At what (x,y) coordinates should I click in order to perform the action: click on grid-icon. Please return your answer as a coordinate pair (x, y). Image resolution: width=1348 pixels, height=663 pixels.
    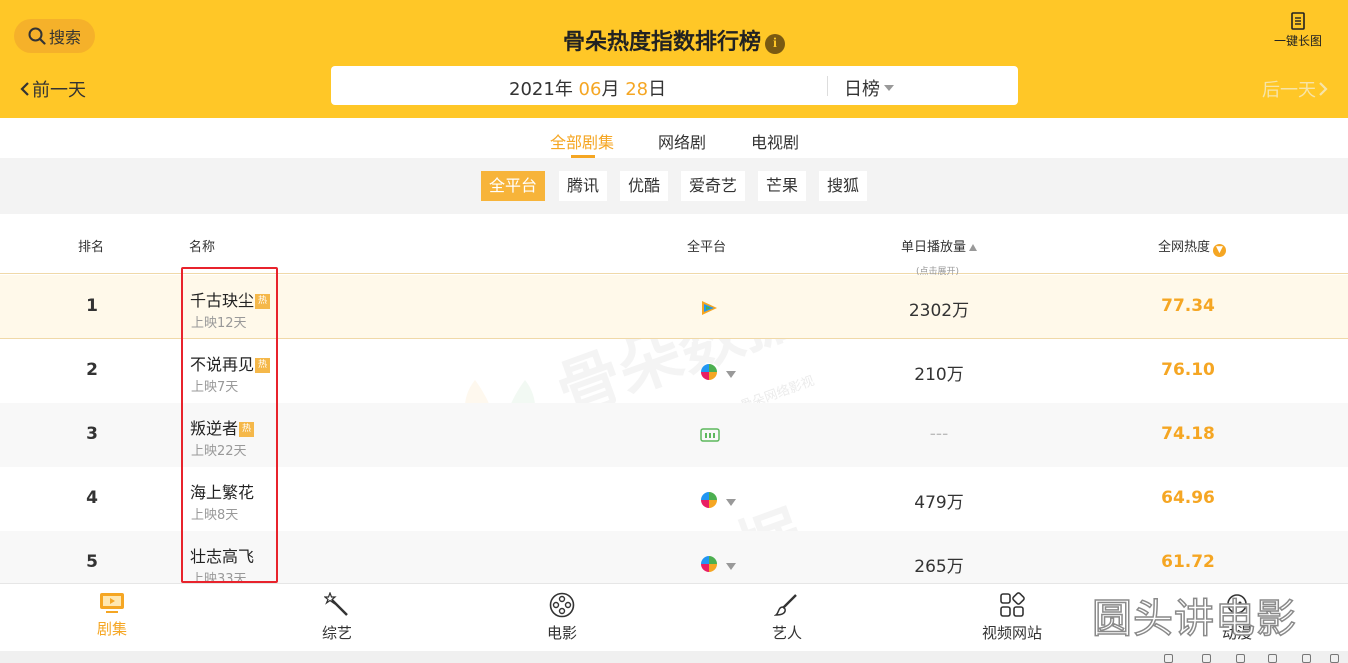
    Looking at the image, I should click on (1012, 604).